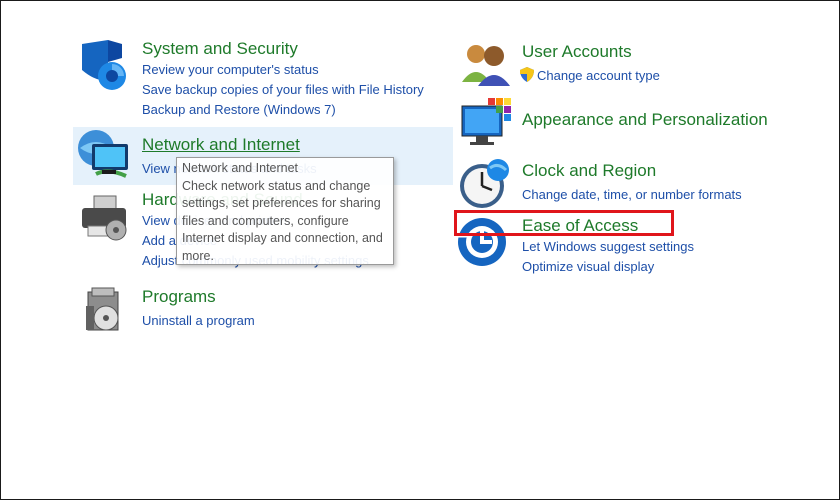 This screenshot has width=840, height=500. I want to click on appearance-monitor-icon, so click(488, 124).